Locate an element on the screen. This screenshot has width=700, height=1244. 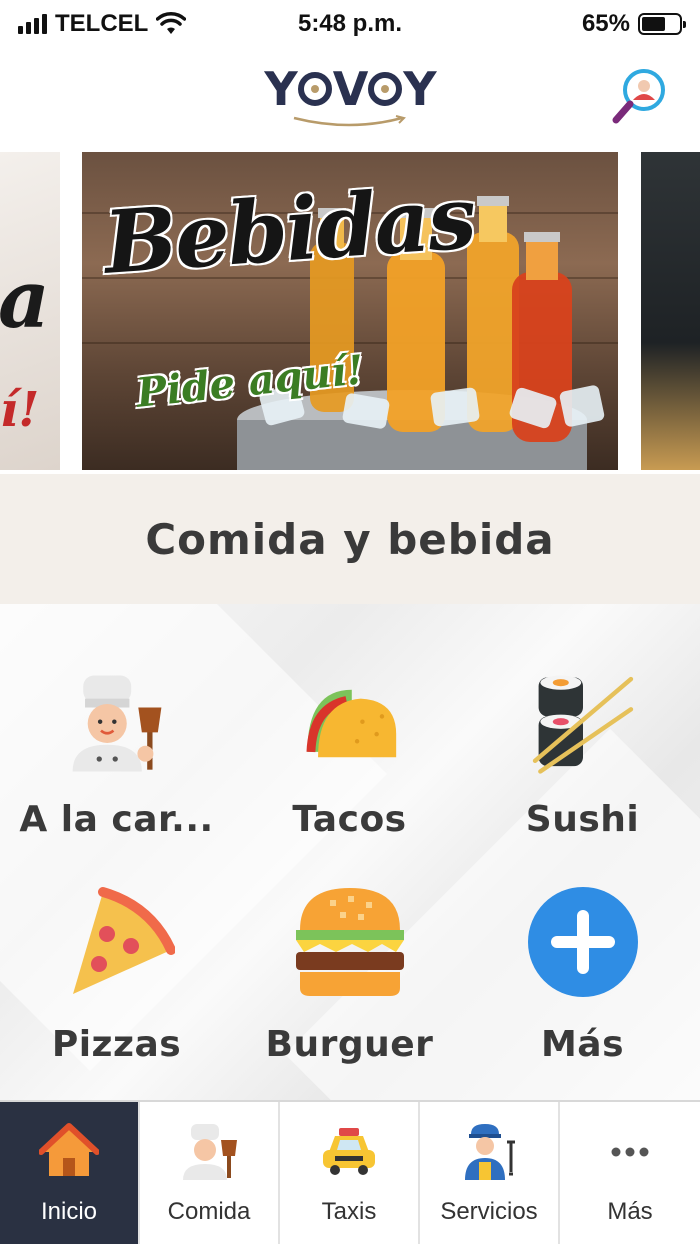
yovoy-logo: YVY is located at coordinates (350, 96).